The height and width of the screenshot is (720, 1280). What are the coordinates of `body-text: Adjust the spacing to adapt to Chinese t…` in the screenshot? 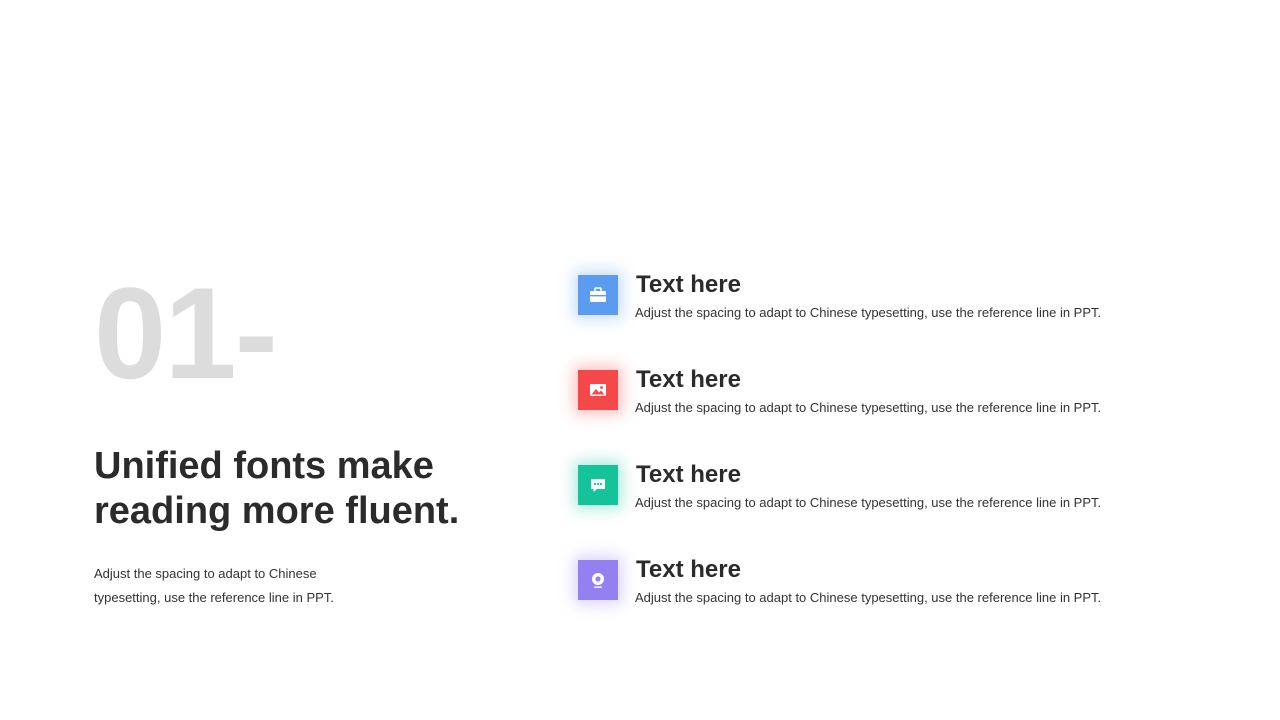 It's located at (224, 586).